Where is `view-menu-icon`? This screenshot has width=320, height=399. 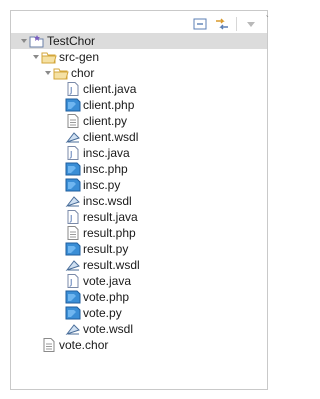
view-menu-icon is located at coordinates (251, 24).